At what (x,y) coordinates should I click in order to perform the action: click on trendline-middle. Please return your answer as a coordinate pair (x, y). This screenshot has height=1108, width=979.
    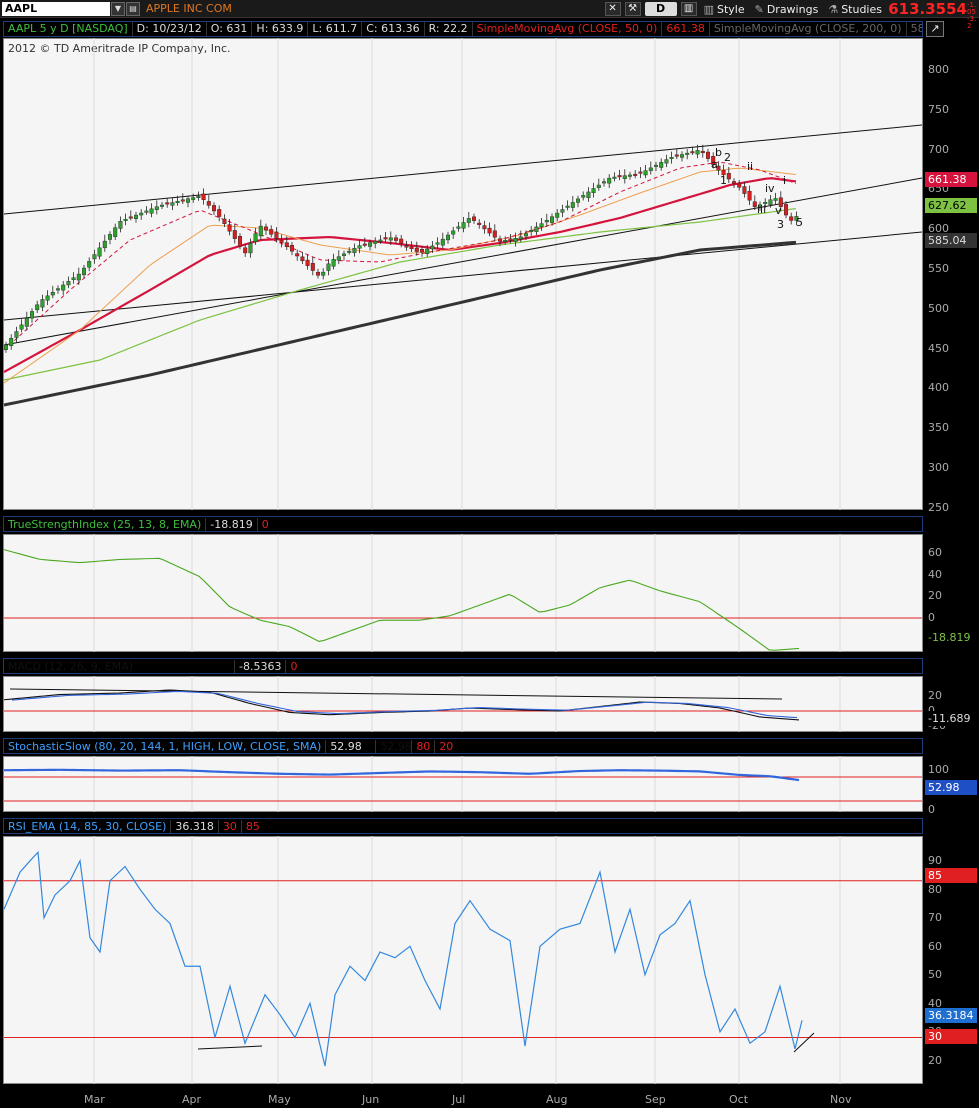
    Looking at the image, I should click on (463, 261).